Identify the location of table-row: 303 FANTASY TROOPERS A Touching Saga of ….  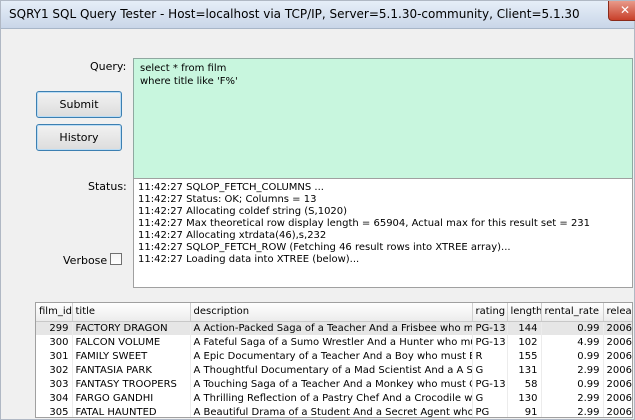
(334, 384).